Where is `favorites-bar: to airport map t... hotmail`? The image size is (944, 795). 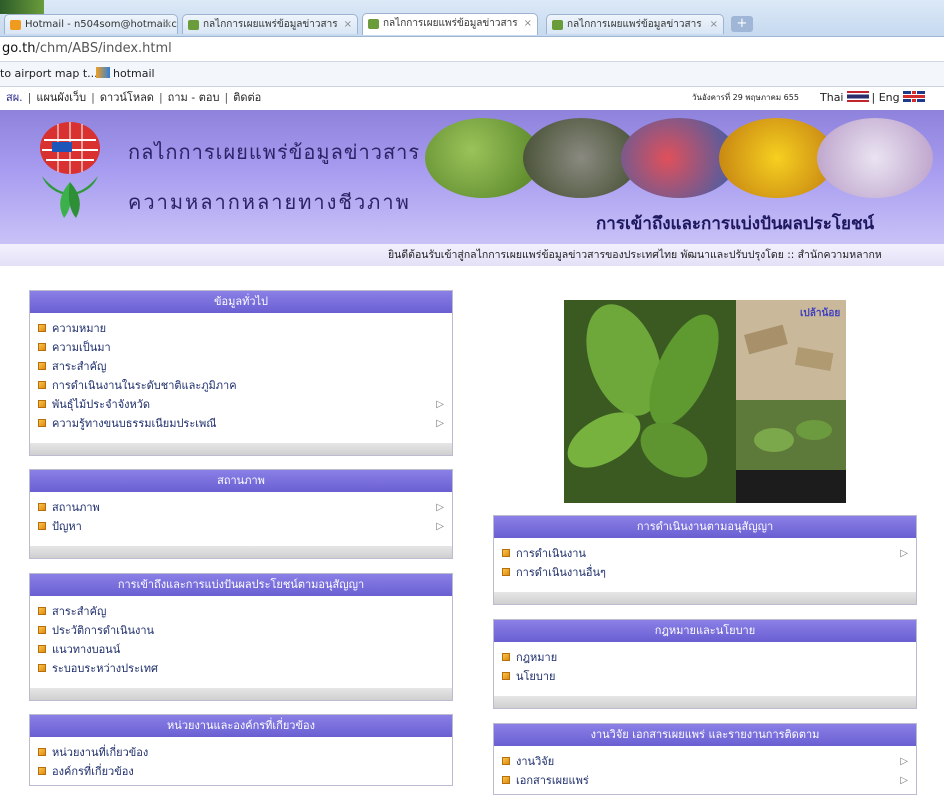
favorites-bar: to airport map t... hotmail is located at coordinates (472, 74).